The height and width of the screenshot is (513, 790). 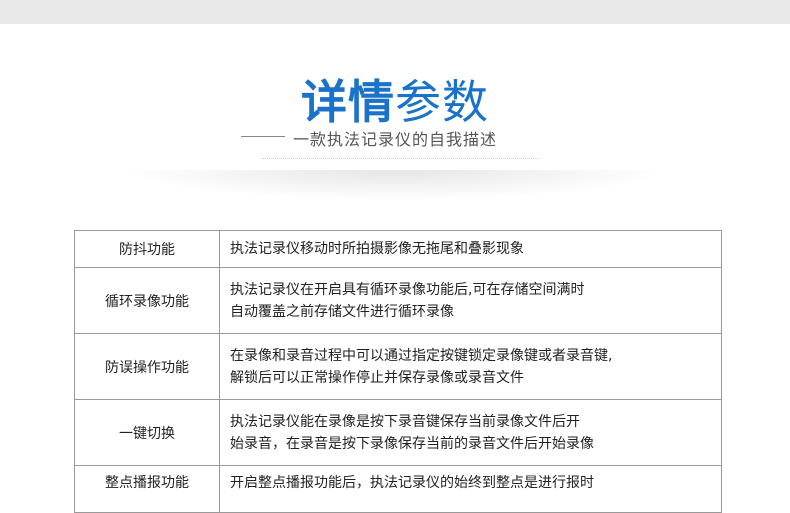 What do you see at coordinates (395, 185) in the screenshot?
I see `decorative-shadow` at bounding box center [395, 185].